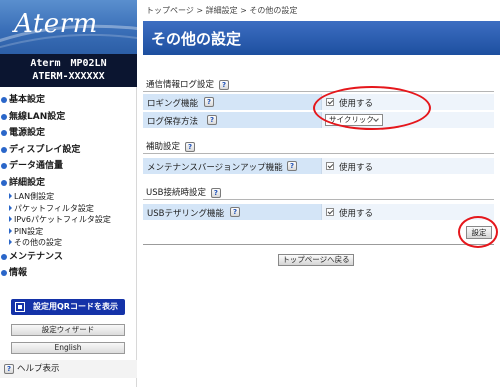 Image resolution: width=500 pixels, height=387 pixels. I want to click on usb-tethering-row: USBテザリング機能 ? 使用する, so click(318, 212).